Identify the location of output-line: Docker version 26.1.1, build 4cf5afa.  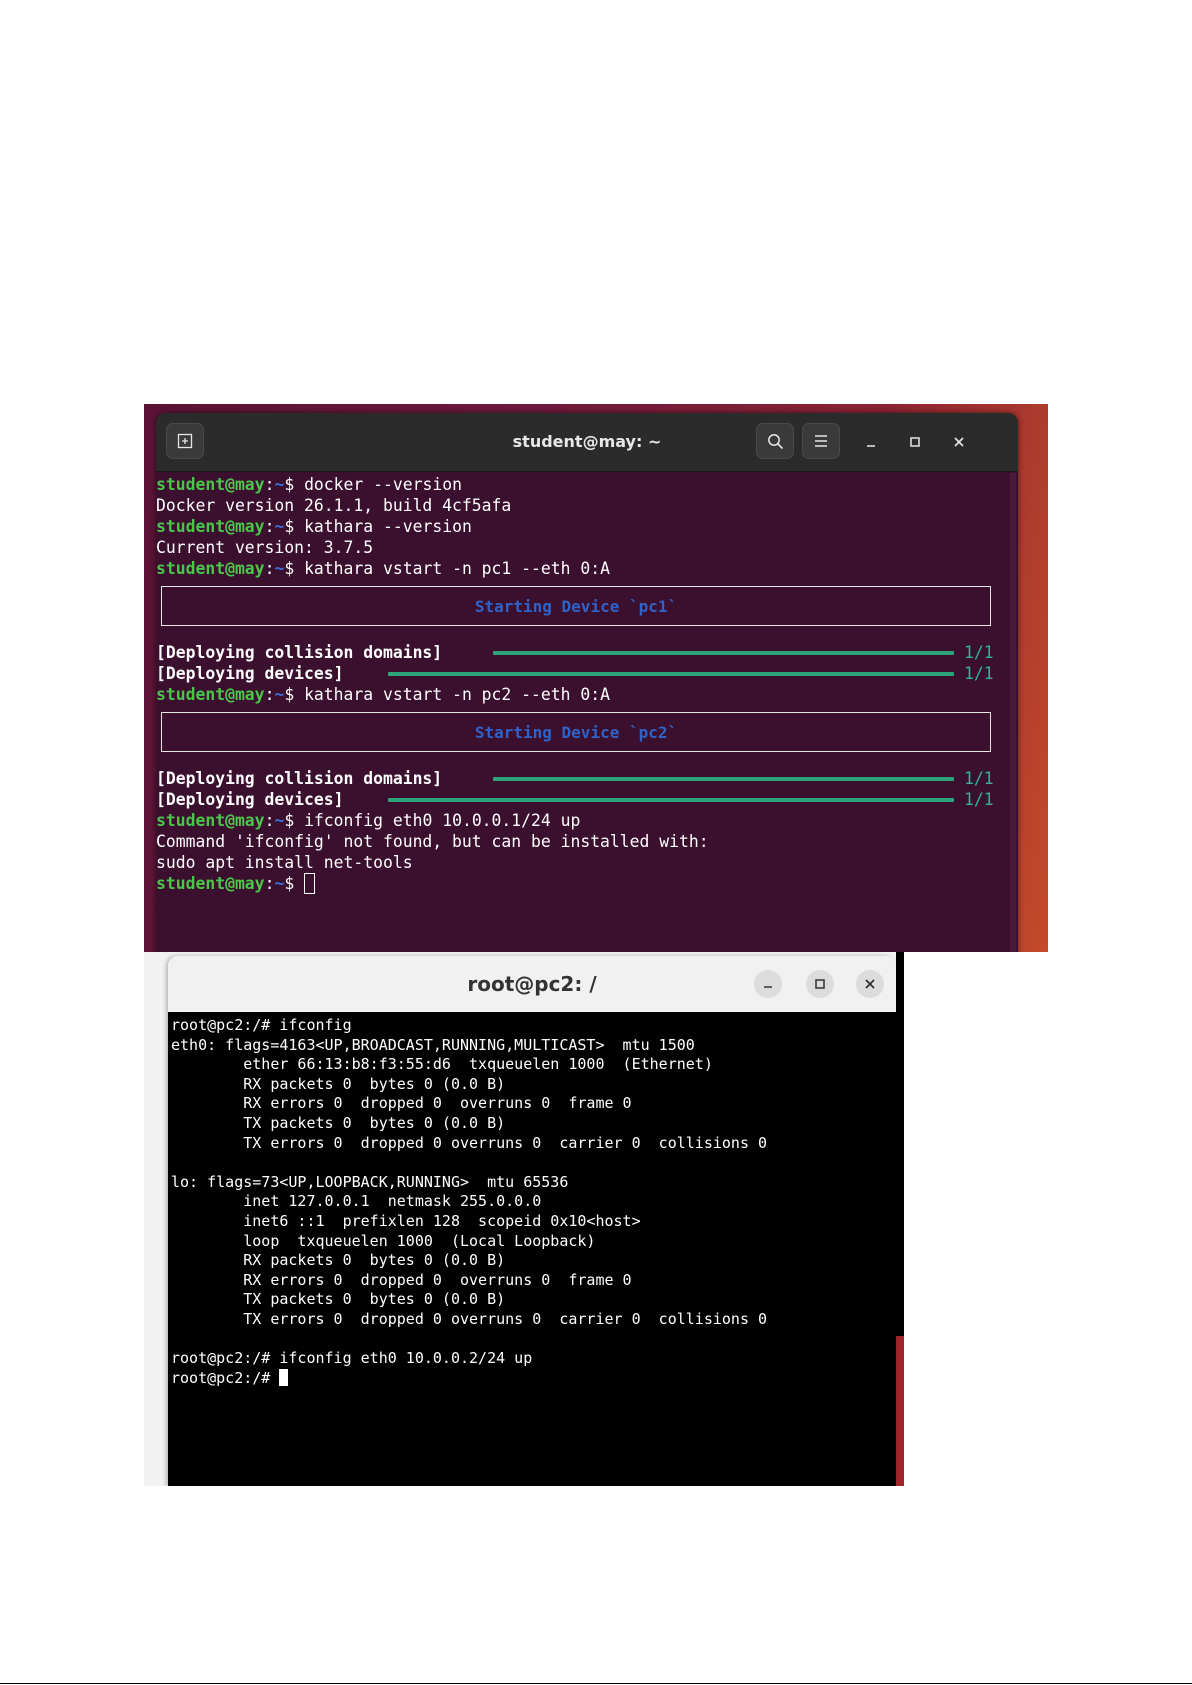
(334, 505).